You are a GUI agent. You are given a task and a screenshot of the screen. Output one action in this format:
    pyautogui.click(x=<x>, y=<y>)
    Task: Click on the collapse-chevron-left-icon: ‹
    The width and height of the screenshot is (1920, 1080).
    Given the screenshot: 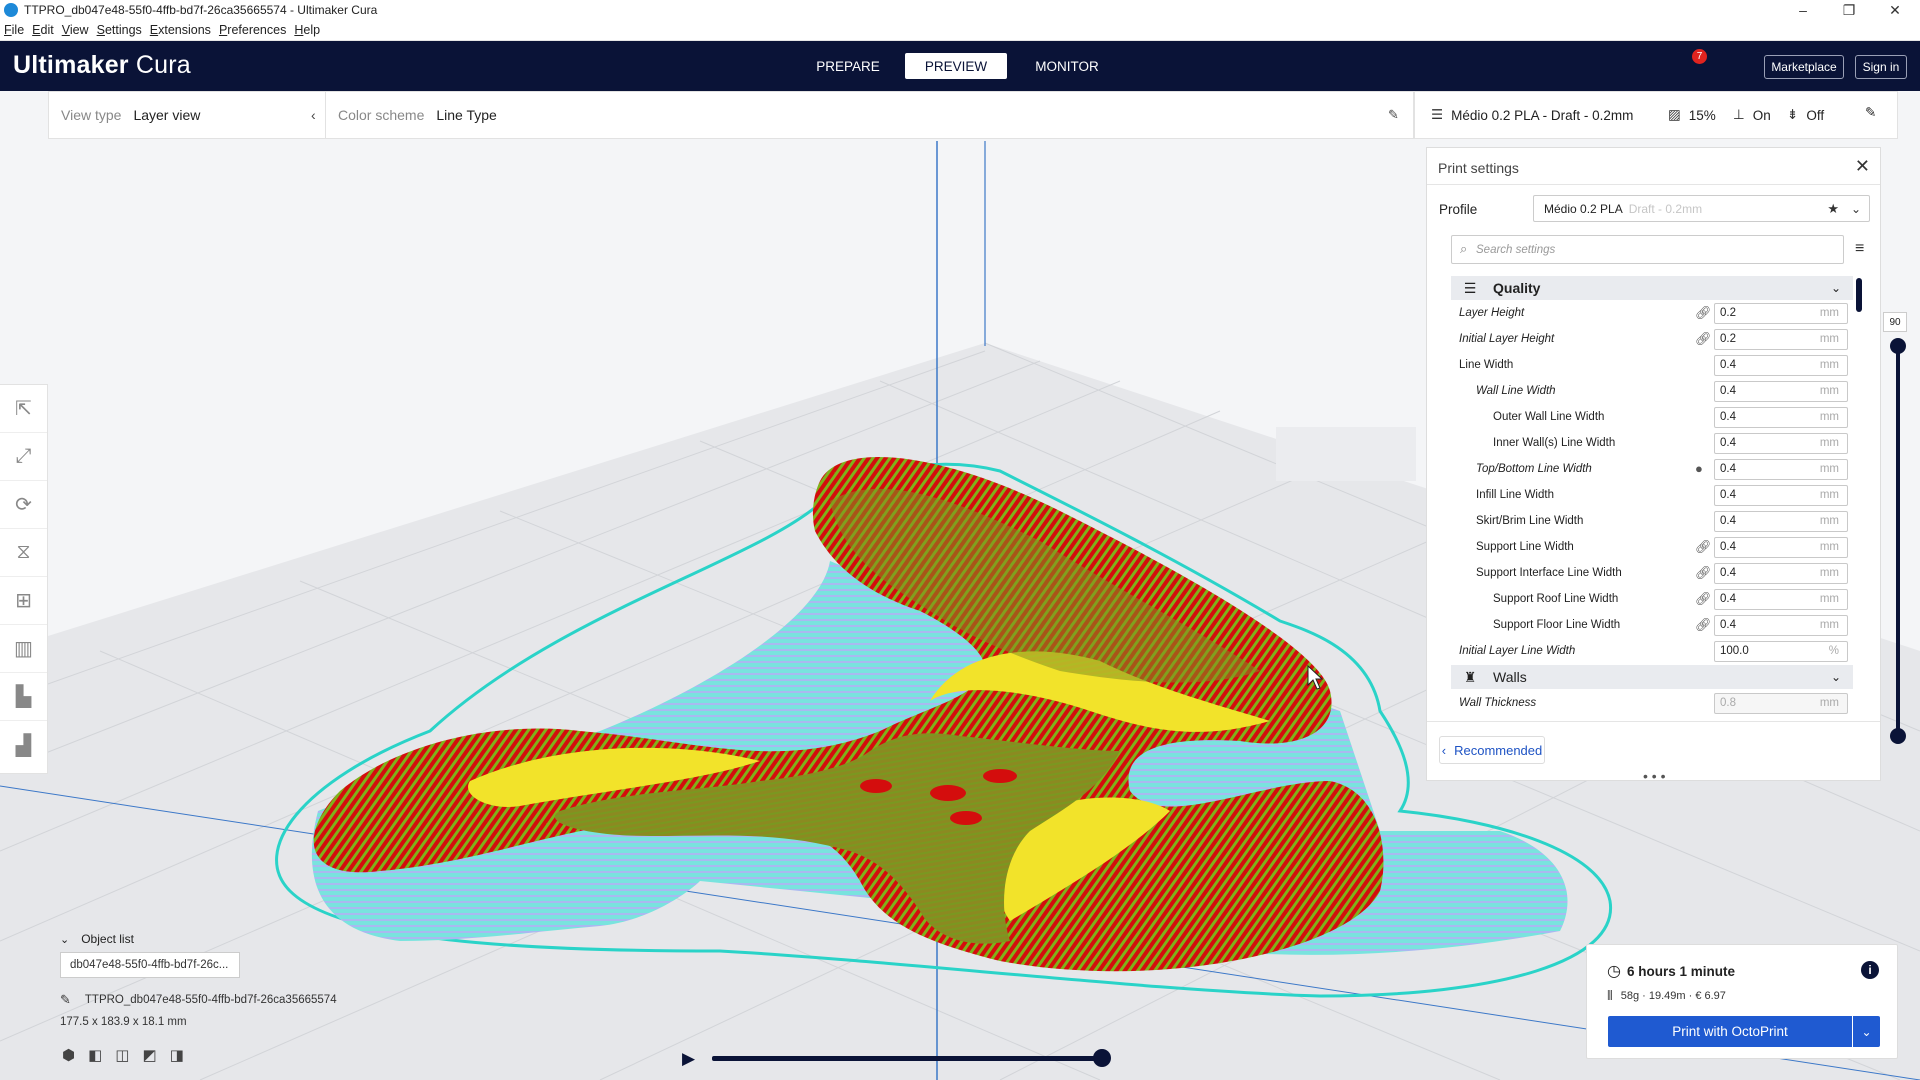 What is the action you would take?
    pyautogui.click(x=313, y=115)
    